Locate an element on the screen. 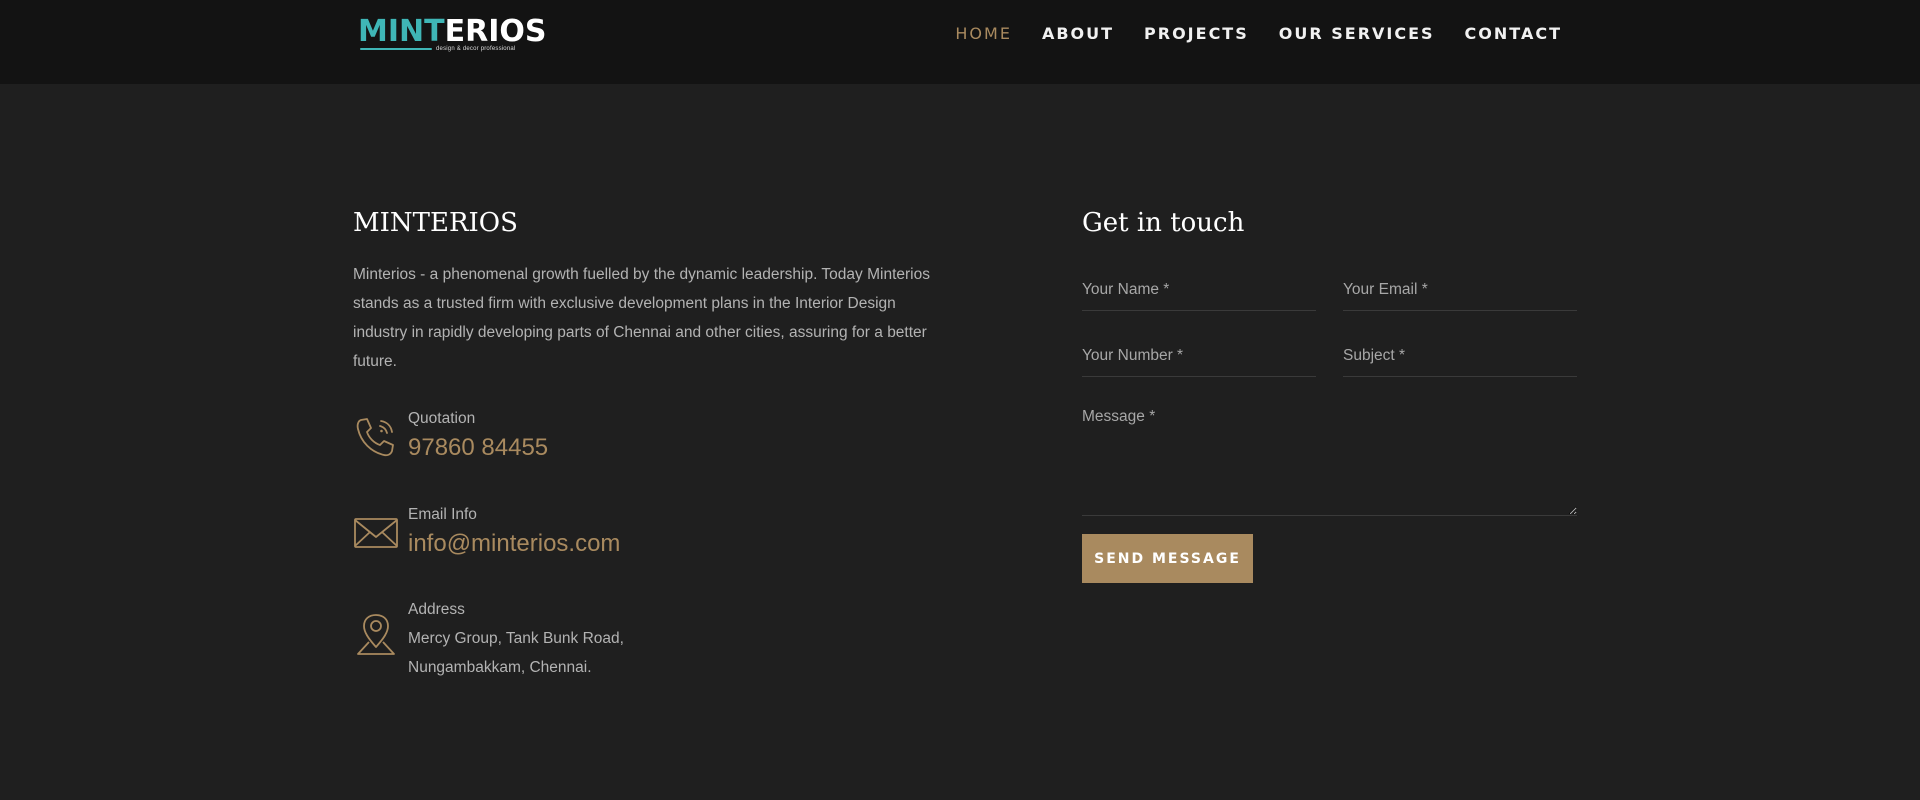 This screenshot has height=800, width=1920. contact-address-line1: Mercy Group, Tank Bunk Road, is located at coordinates (516, 638).